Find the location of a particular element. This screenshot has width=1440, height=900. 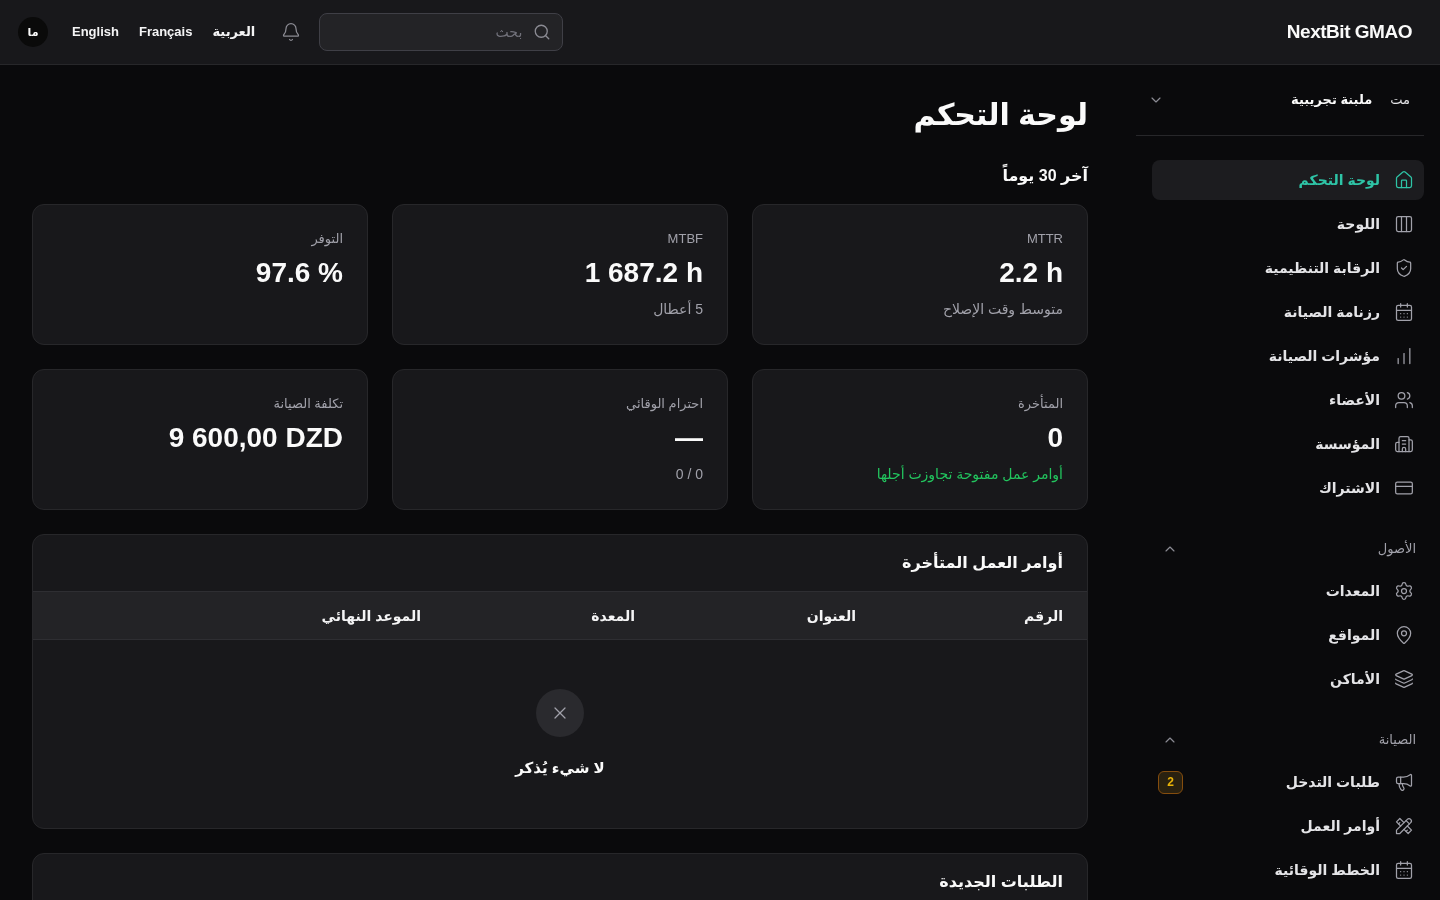

language-link: Français is located at coordinates (165, 32).